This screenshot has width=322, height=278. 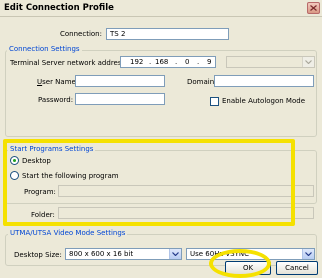 I want to click on refresh-rate-select: Use 60Hz VSYNC, so click(x=250, y=254).